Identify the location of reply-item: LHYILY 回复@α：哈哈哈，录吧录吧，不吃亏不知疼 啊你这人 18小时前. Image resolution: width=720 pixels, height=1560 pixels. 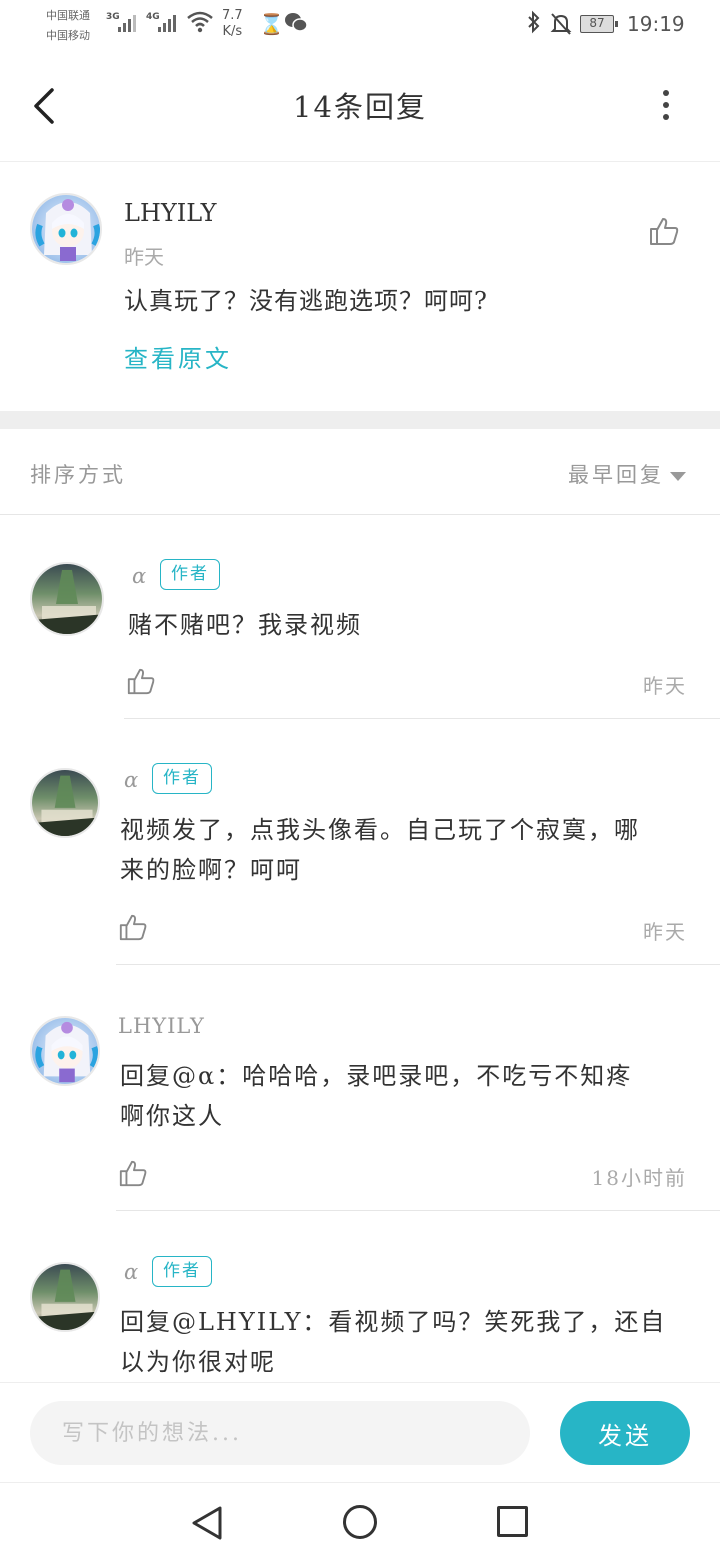
(360, 1112).